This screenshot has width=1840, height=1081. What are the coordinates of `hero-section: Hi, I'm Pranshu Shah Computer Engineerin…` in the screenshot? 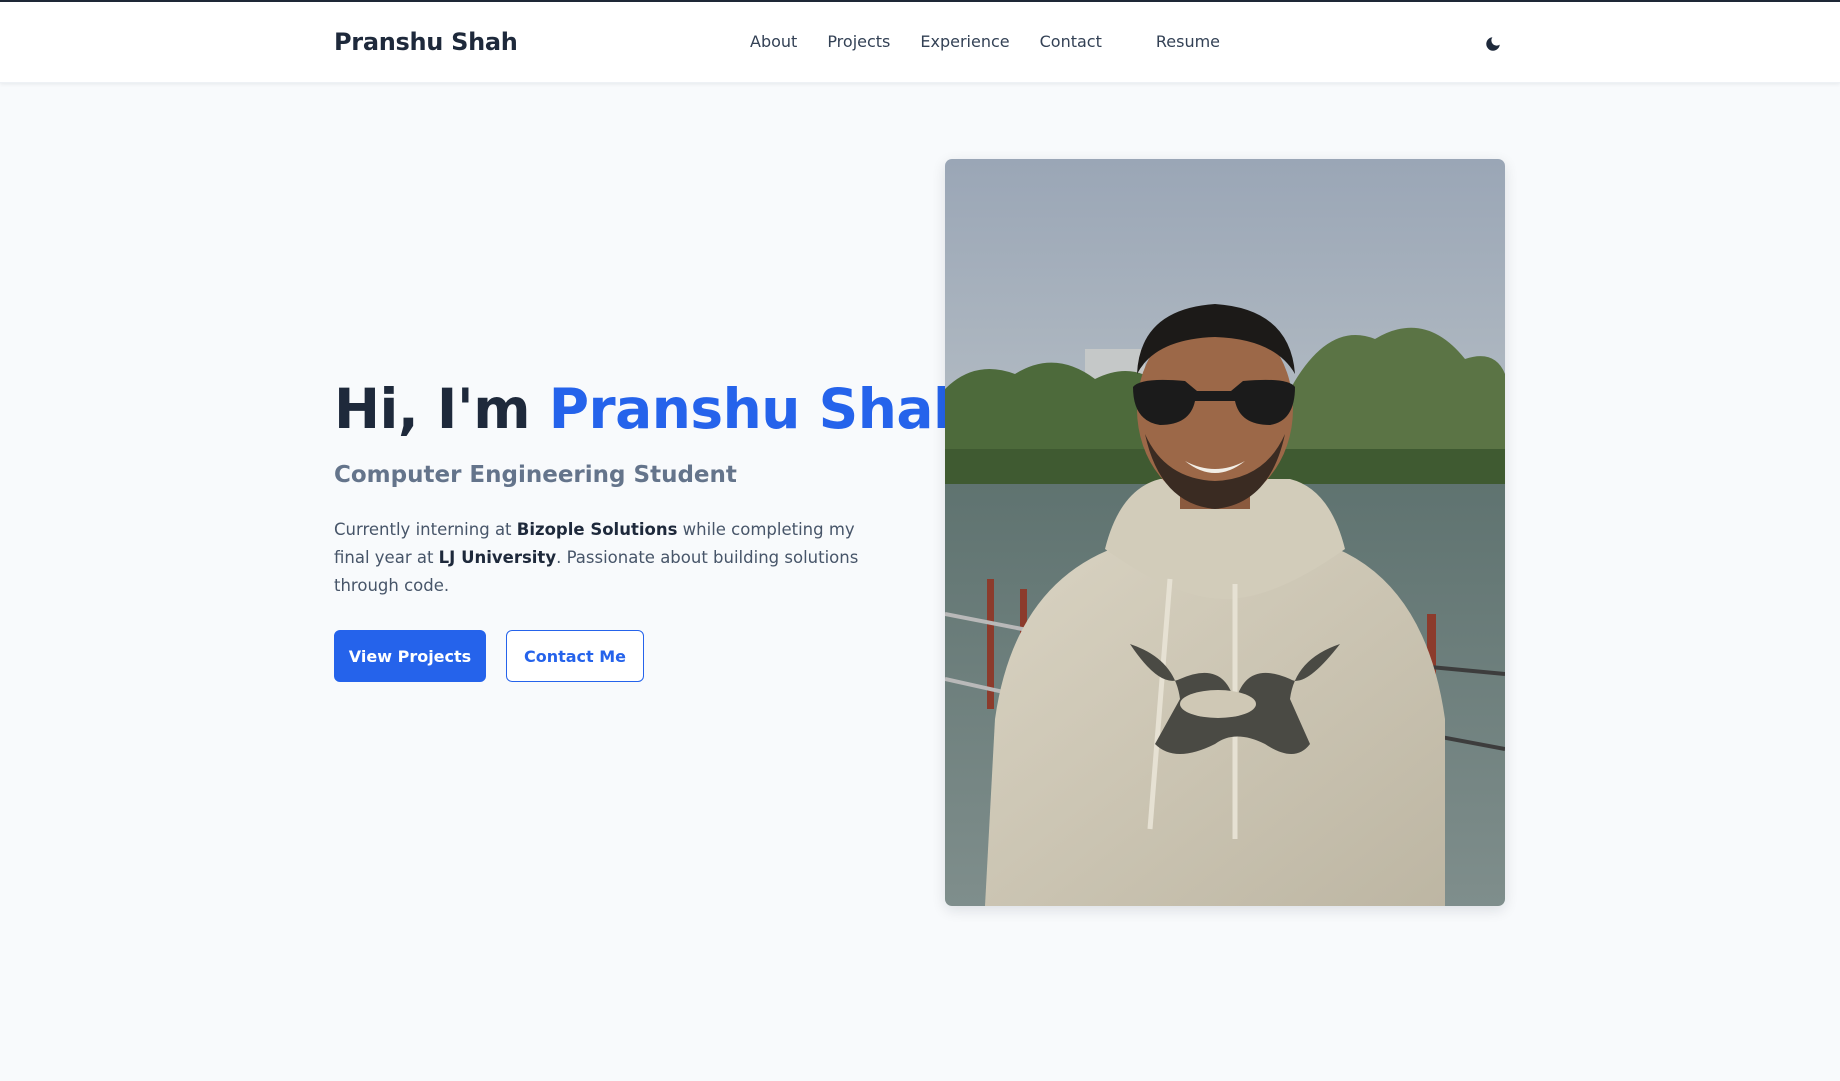 It's located at (653, 528).